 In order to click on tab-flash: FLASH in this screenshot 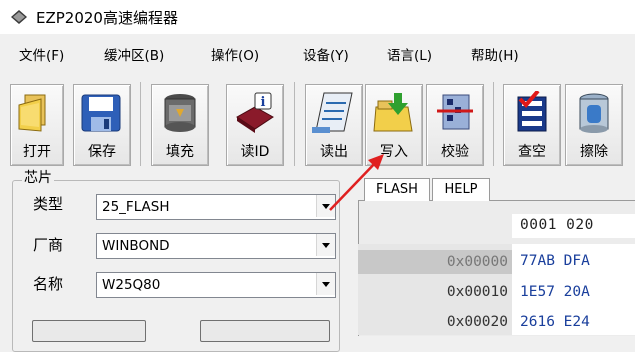, I will do `click(397, 189)`.